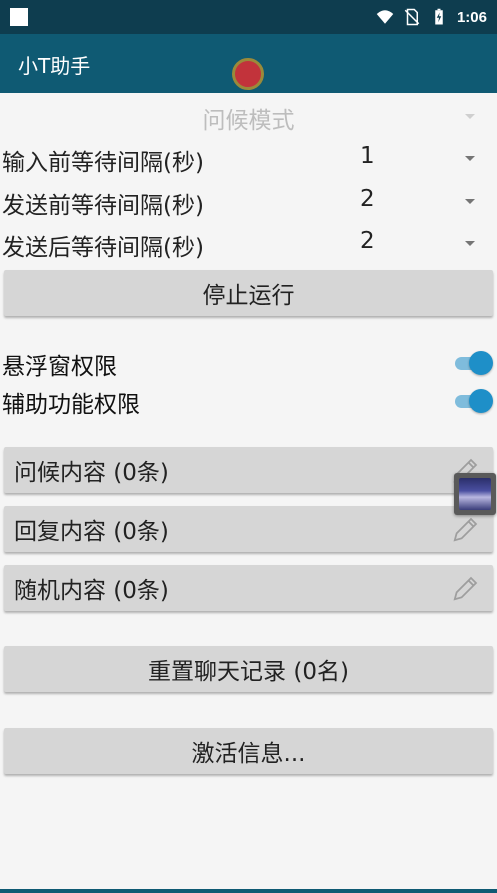 This screenshot has height=893, width=497. Describe the element at coordinates (248, 244) in the screenshot. I see `send-after-wait-row: 发送后等待间隔(秒) 2` at that location.